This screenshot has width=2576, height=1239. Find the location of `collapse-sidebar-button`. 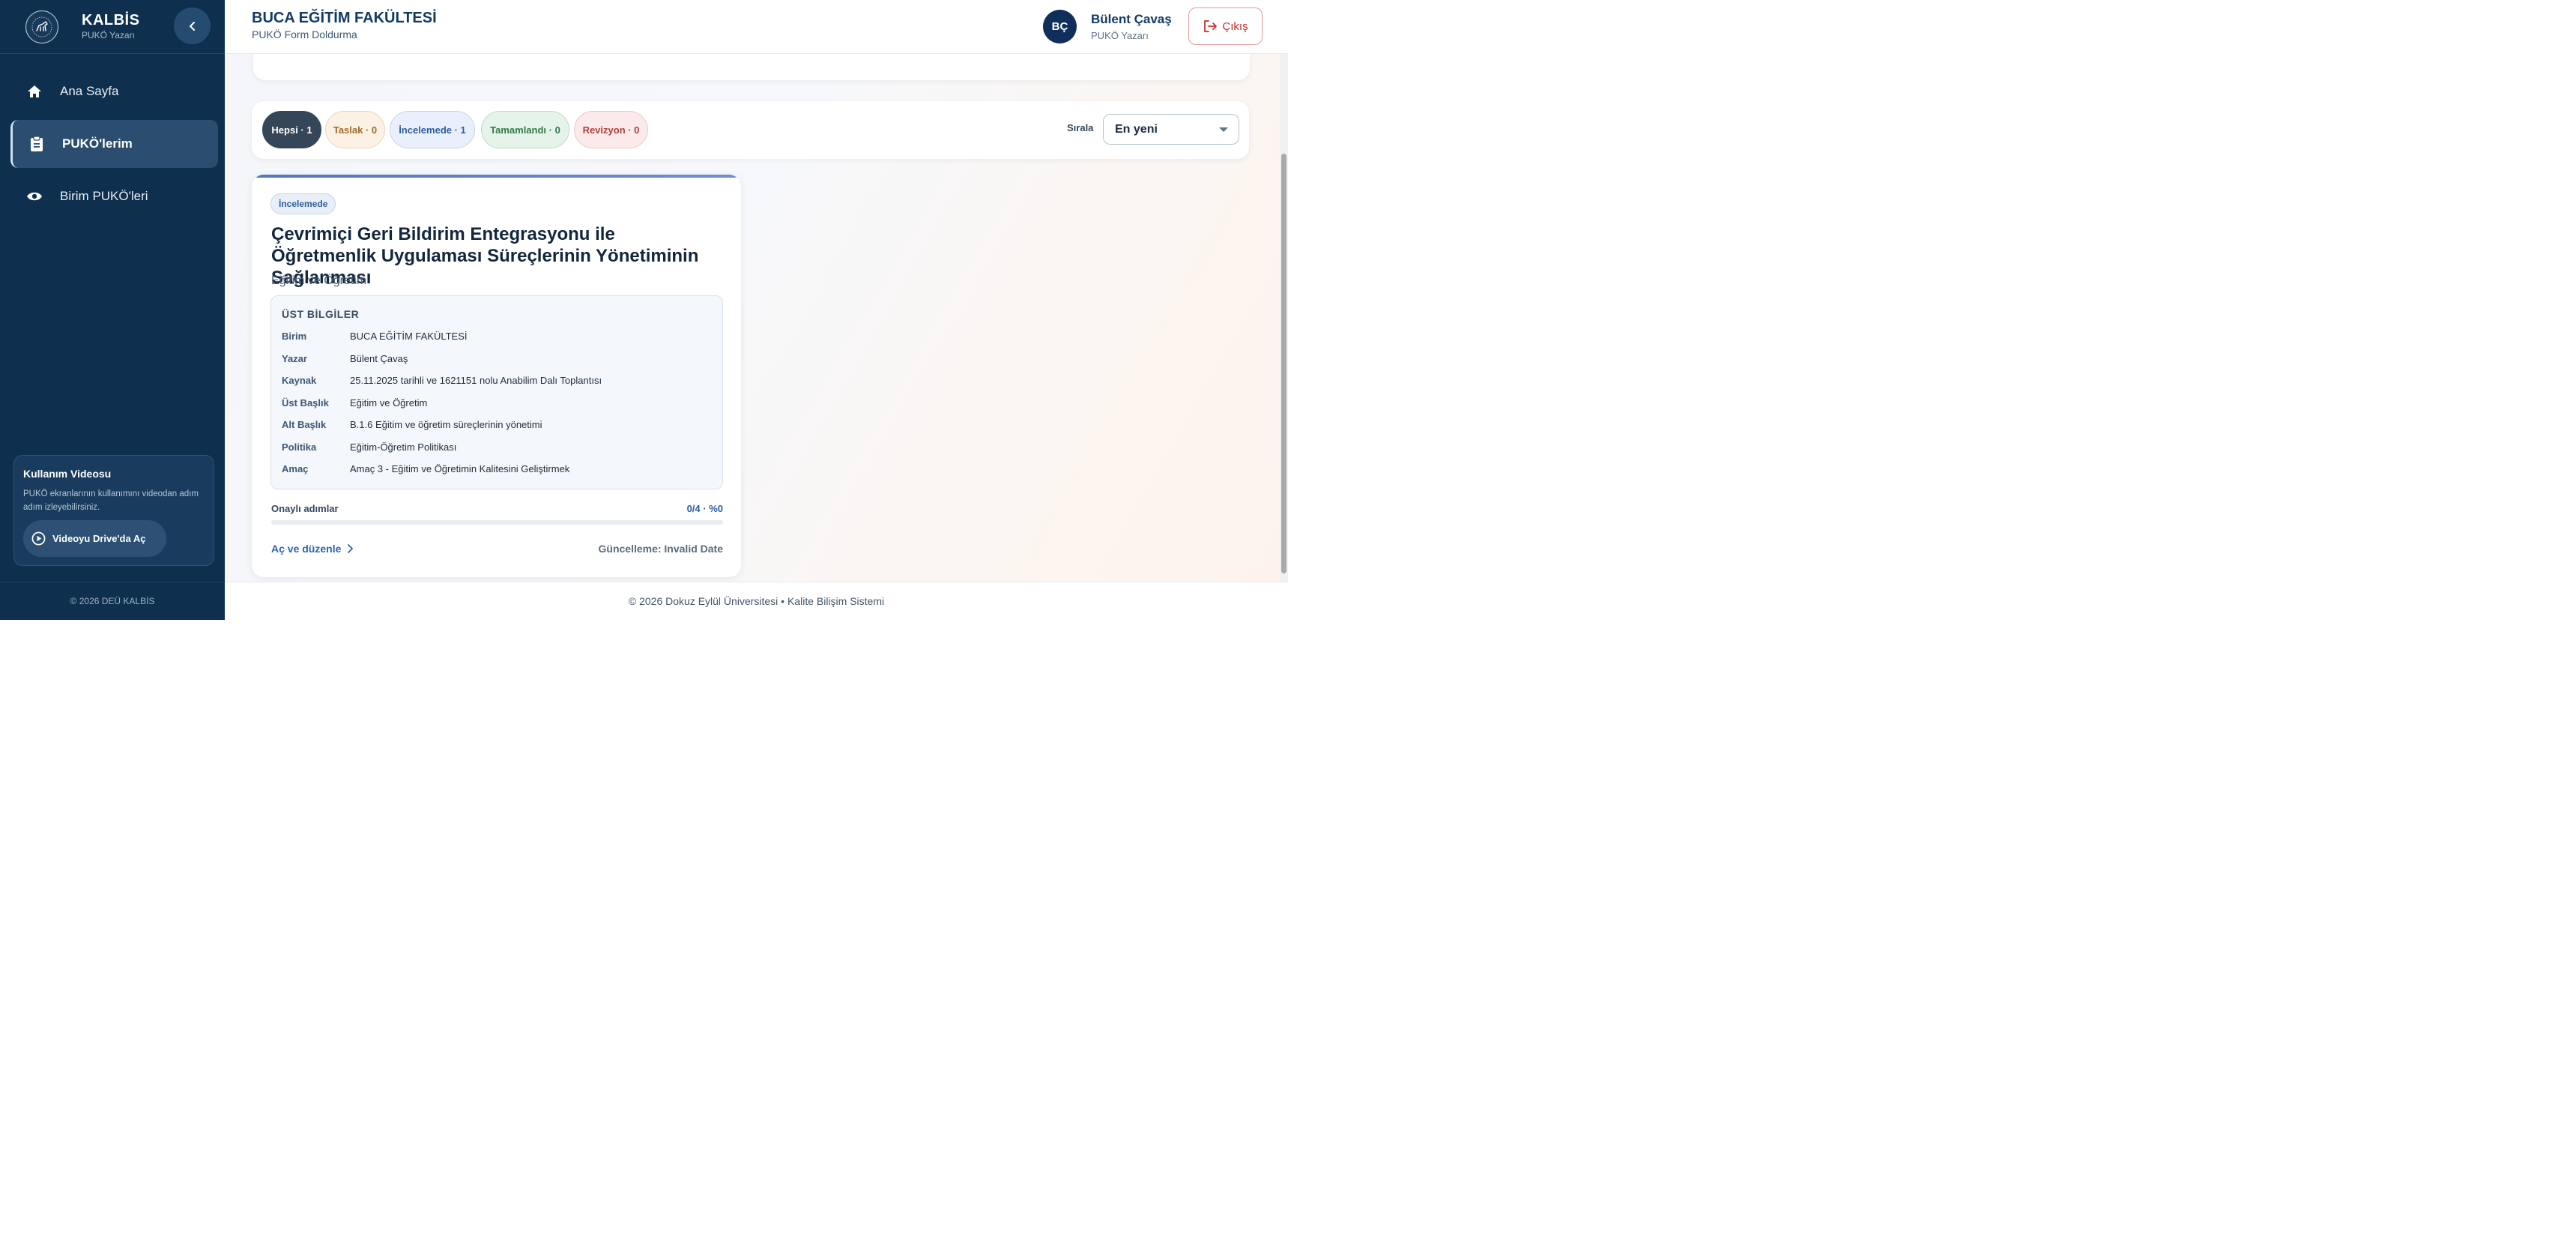

collapse-sidebar-button is located at coordinates (192, 25).